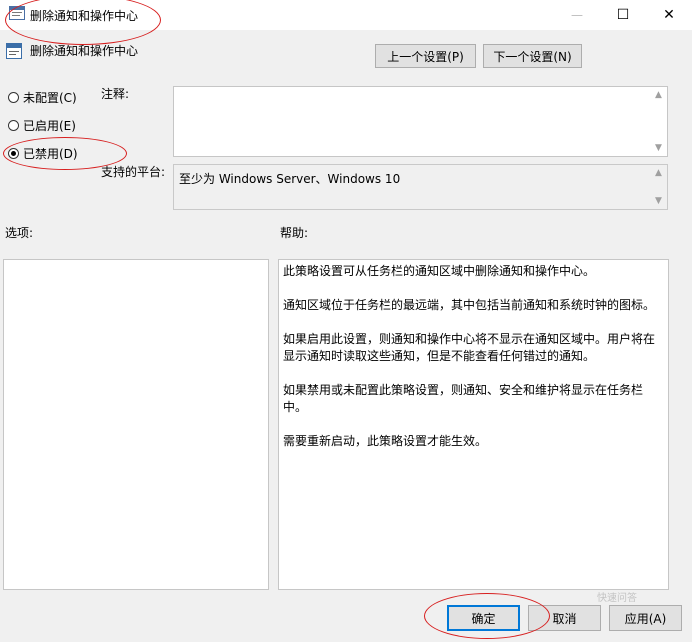 Image resolution: width=692 pixels, height=642 pixels. Describe the element at coordinates (483, 618) in the screenshot. I see `ok-button: 确定` at that location.